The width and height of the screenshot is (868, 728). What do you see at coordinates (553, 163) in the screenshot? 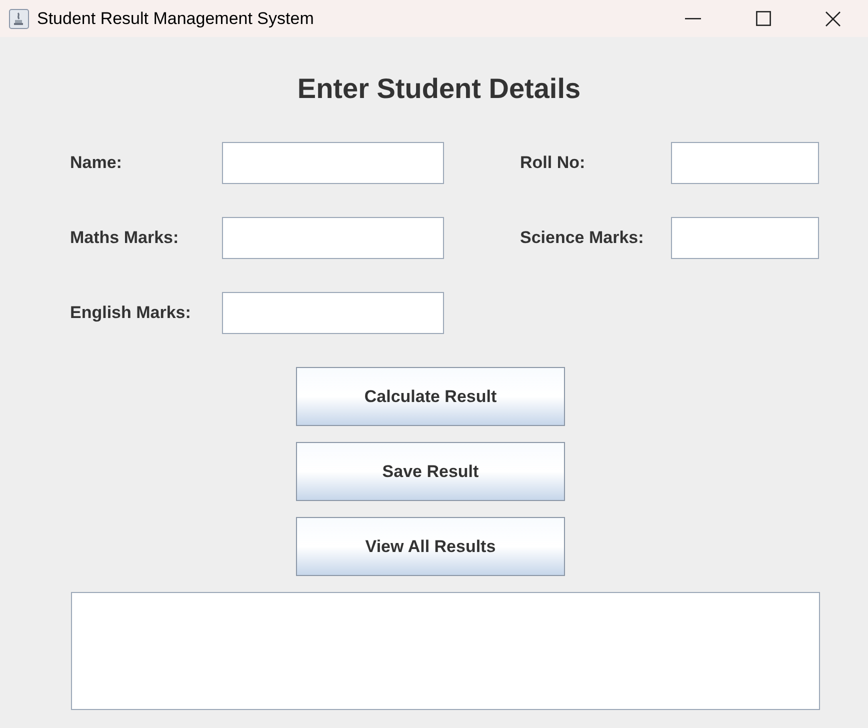
I see `field-label: Roll No:` at bounding box center [553, 163].